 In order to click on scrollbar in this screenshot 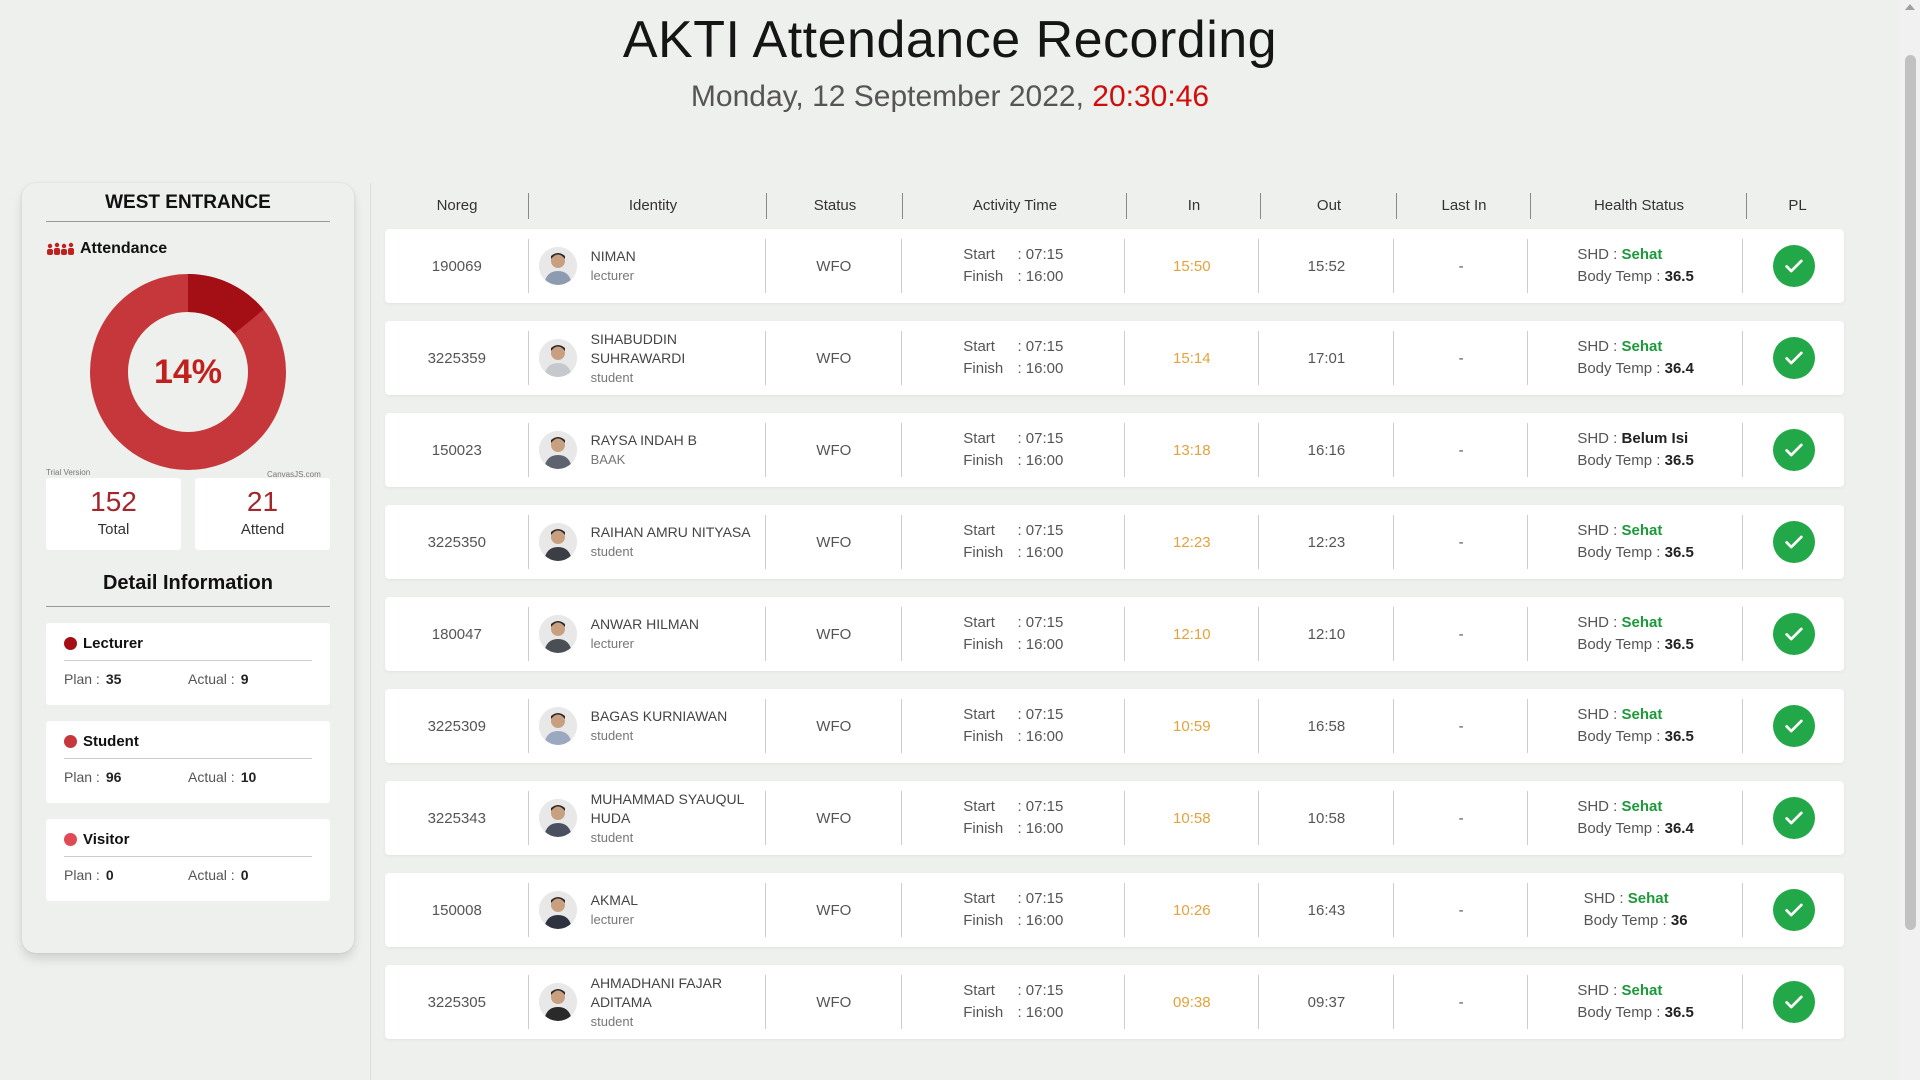, I will do `click(1910, 540)`.